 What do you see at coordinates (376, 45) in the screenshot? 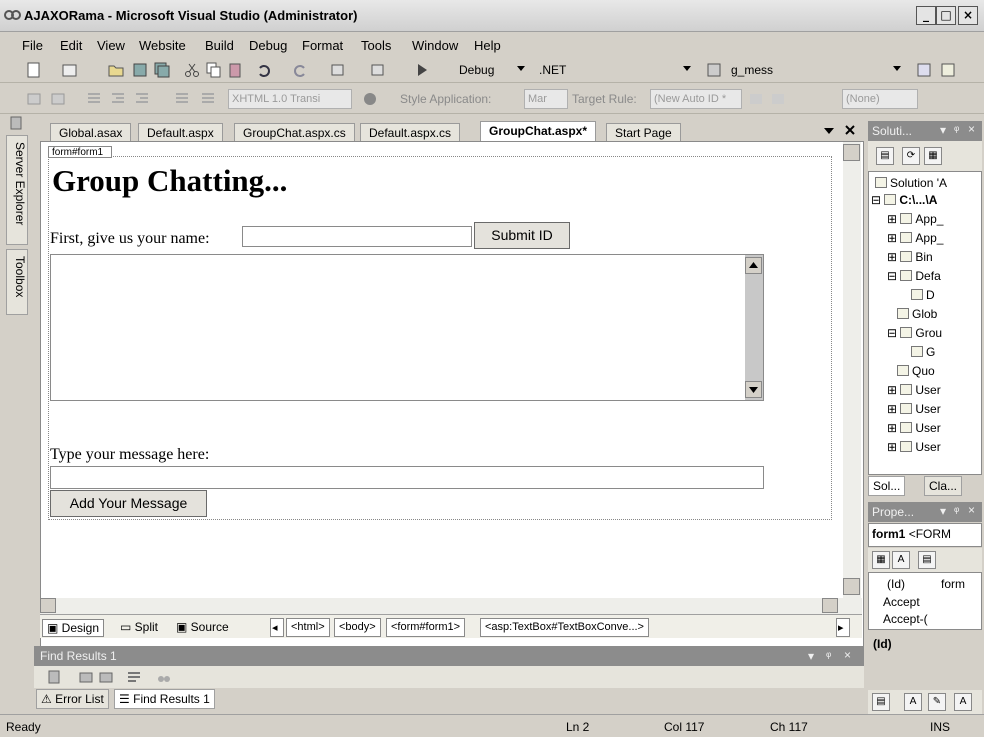
I see `menu-tools: Tools` at bounding box center [376, 45].